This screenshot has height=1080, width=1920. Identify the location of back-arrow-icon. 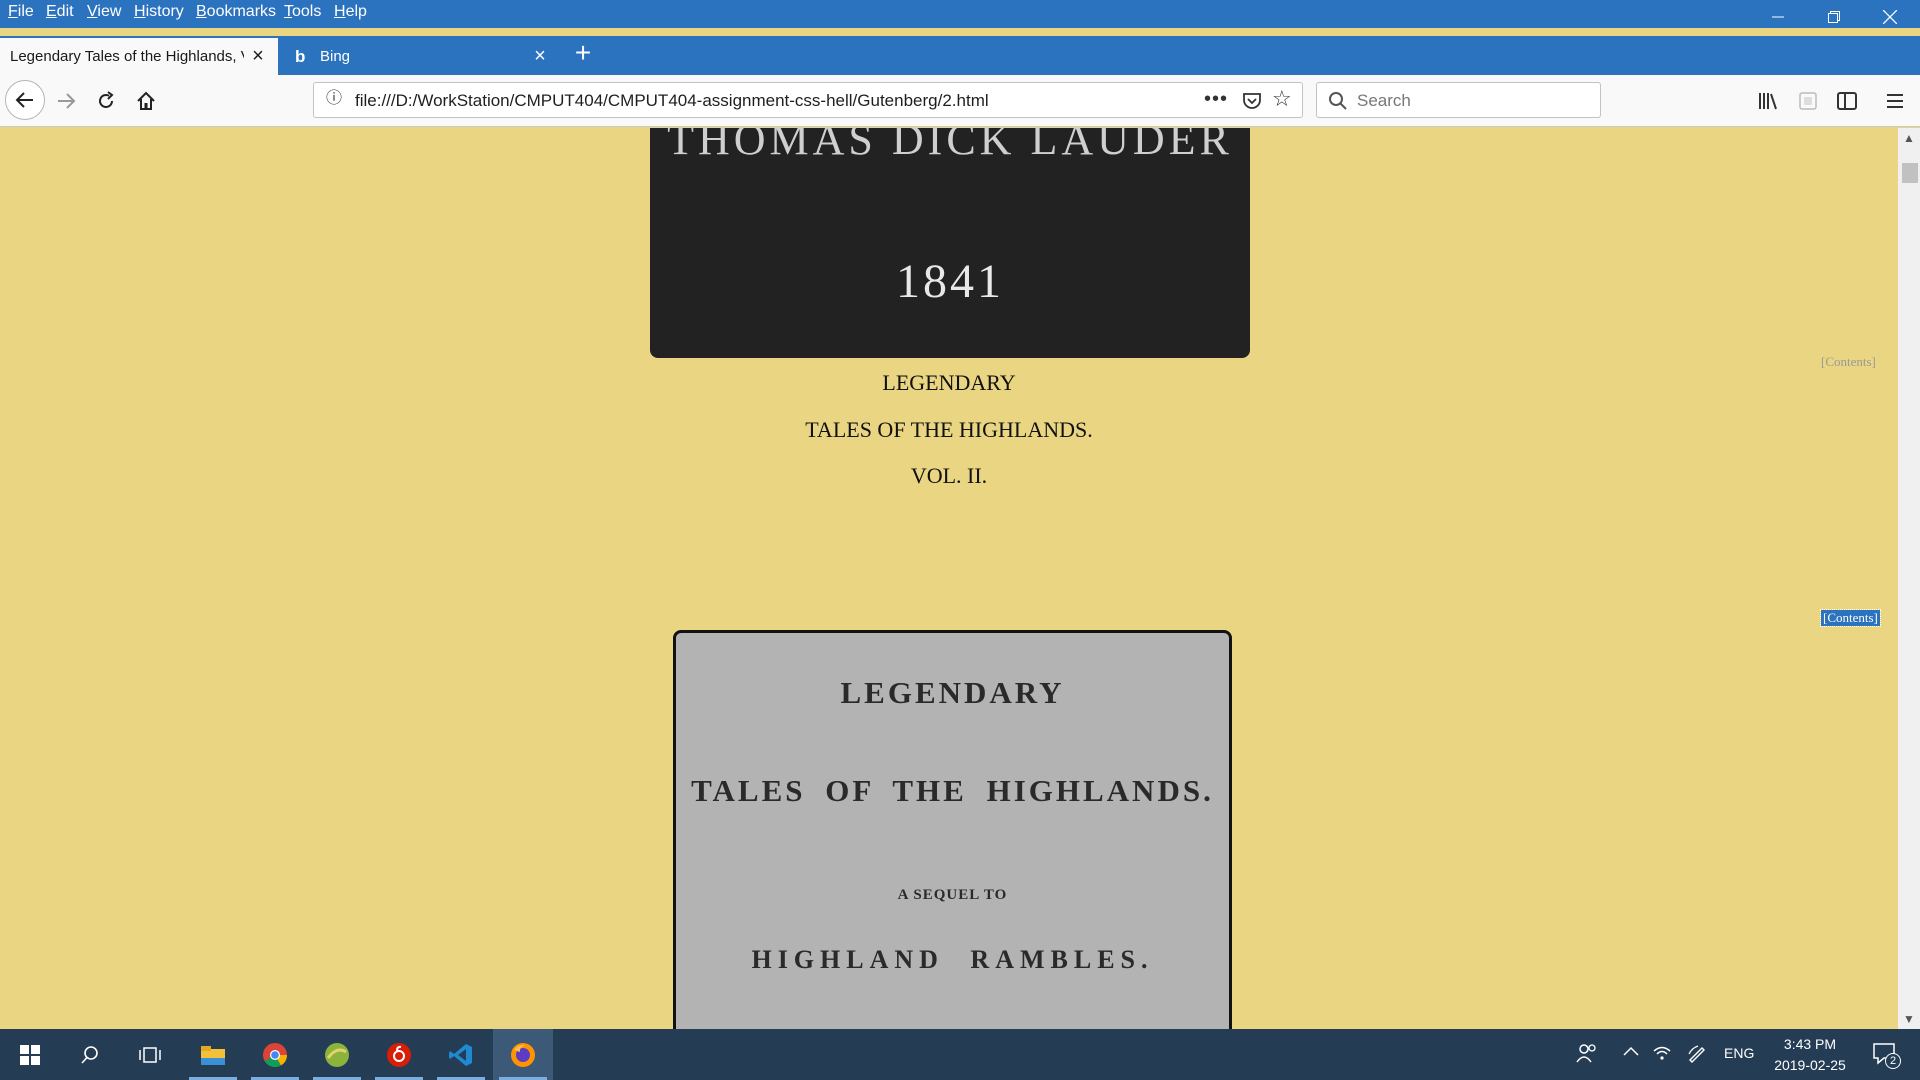
(24, 100).